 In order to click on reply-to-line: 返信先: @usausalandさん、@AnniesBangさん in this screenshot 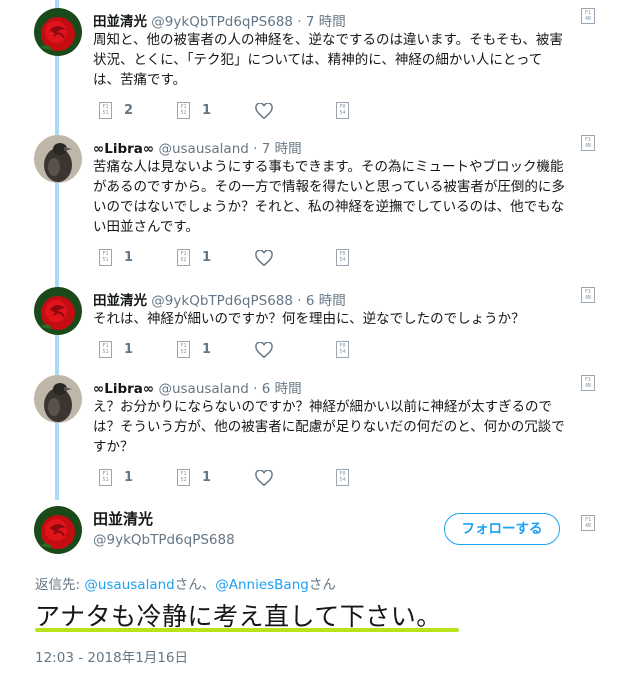, I will do `click(185, 583)`.